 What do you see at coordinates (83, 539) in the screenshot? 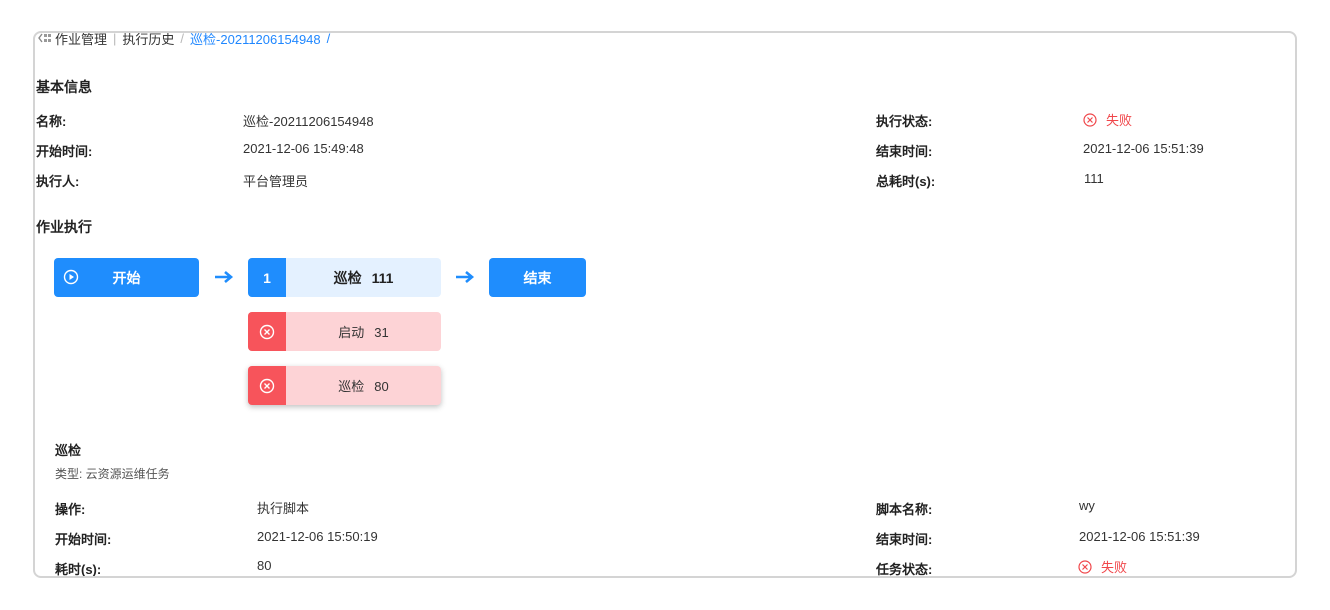
I see `detail-start-label: 开始时间:` at bounding box center [83, 539].